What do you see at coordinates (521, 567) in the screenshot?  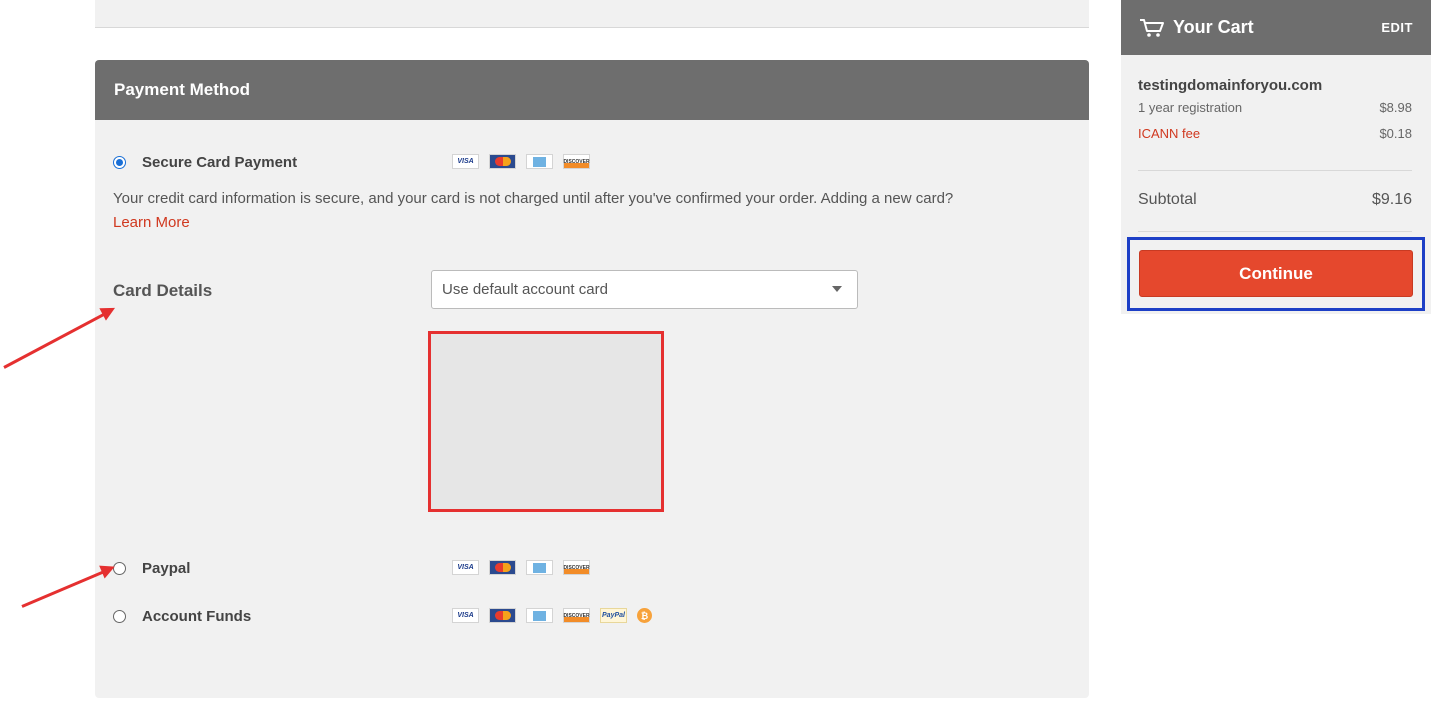 I see `paypal-card-icons: VISA DISCOVER` at bounding box center [521, 567].